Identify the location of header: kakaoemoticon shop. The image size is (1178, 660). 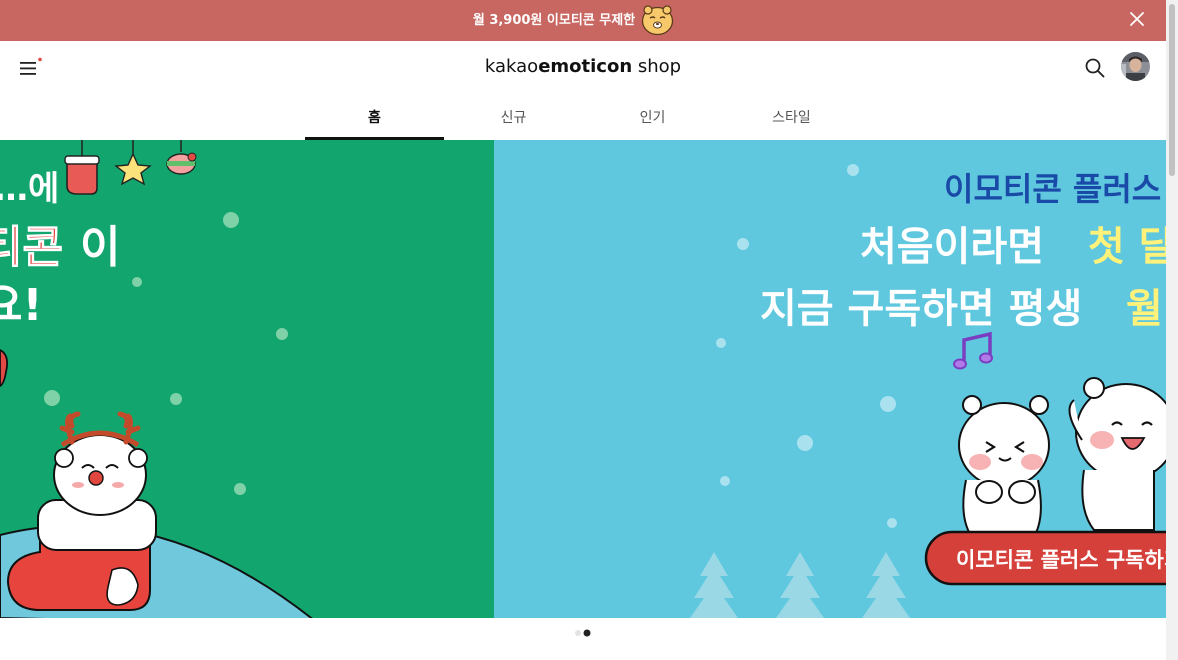
(583, 67).